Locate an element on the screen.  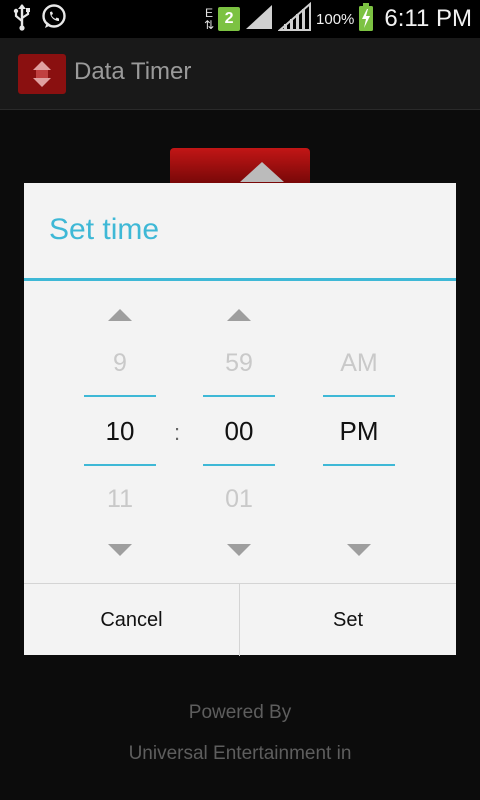
minute-picker: 59 00 01 is located at coordinates (239, 433).